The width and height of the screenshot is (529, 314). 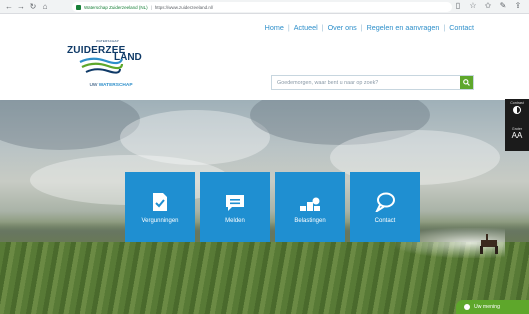 What do you see at coordinates (235, 203) in the screenshot?
I see `chat-lines-icon` at bounding box center [235, 203].